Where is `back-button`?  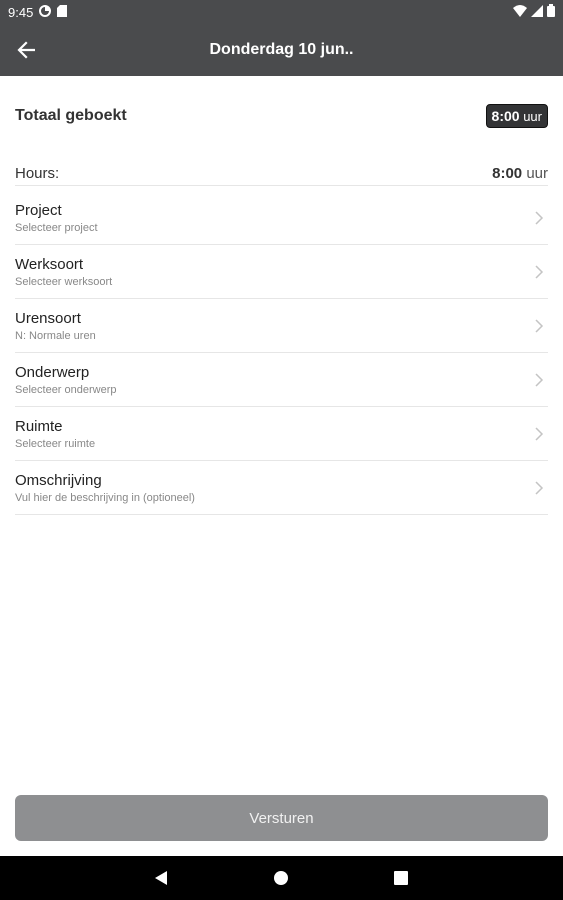
back-button is located at coordinates (26, 50).